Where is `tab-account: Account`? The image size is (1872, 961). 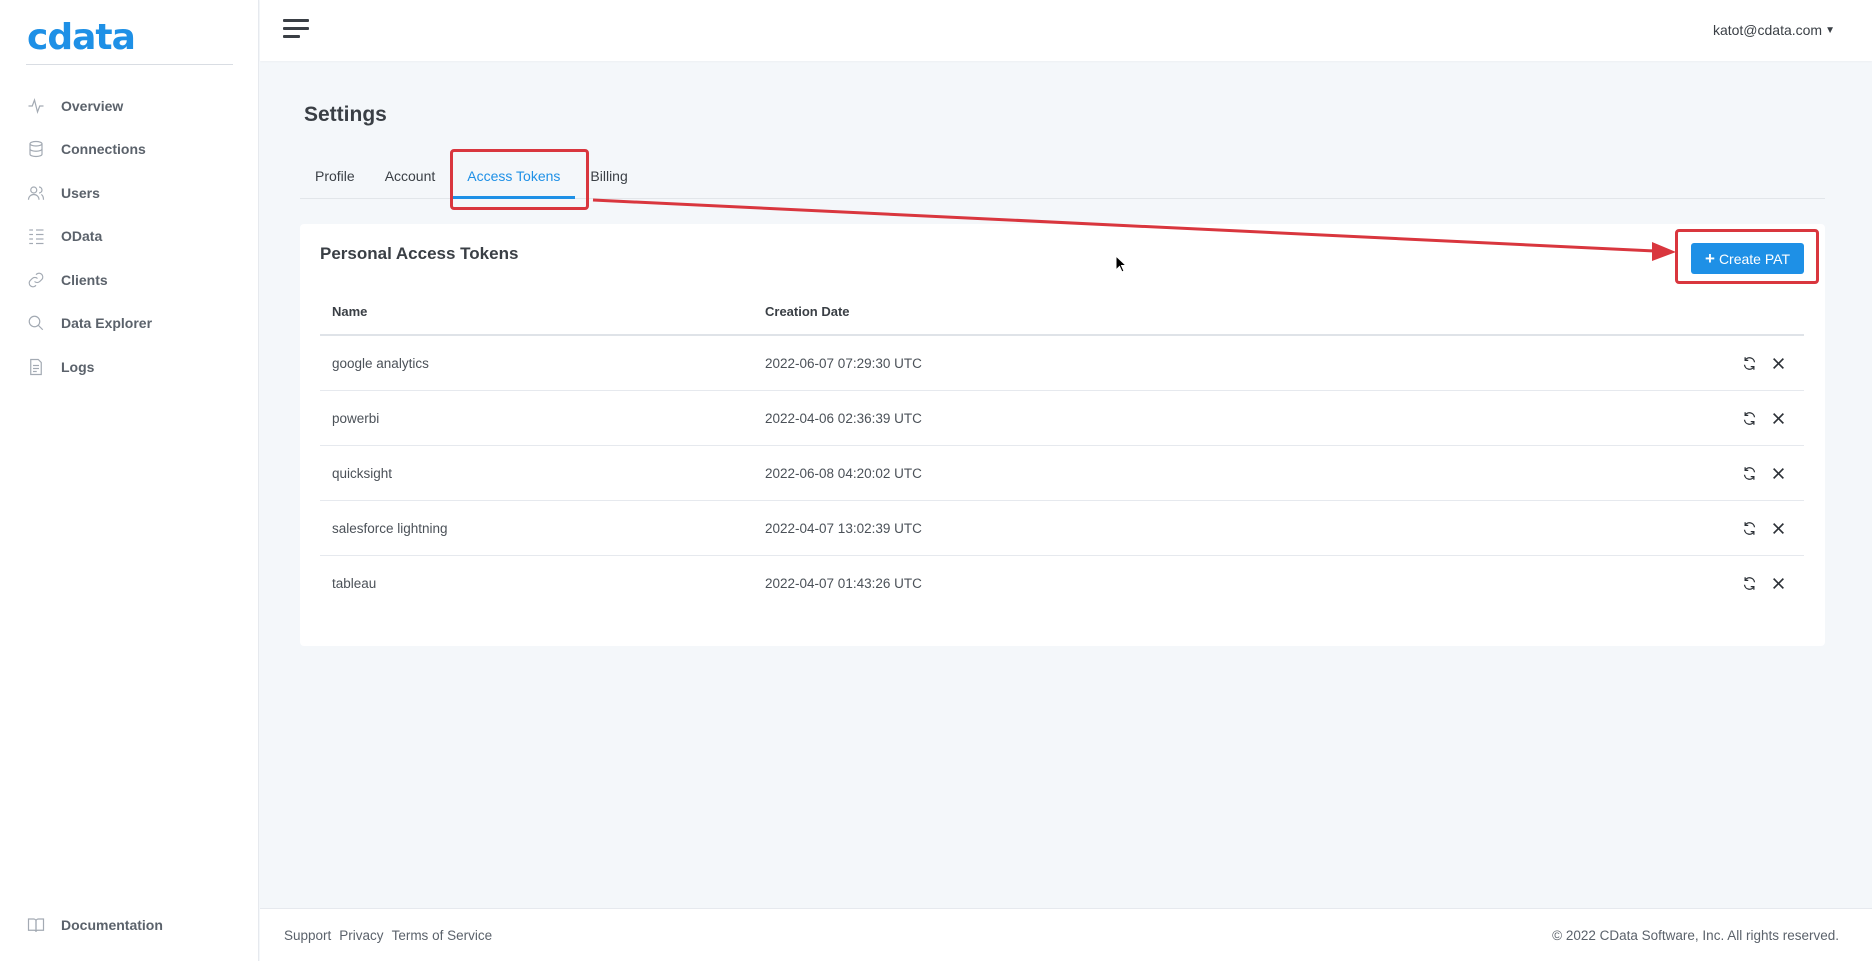 tab-account: Account is located at coordinates (410, 179).